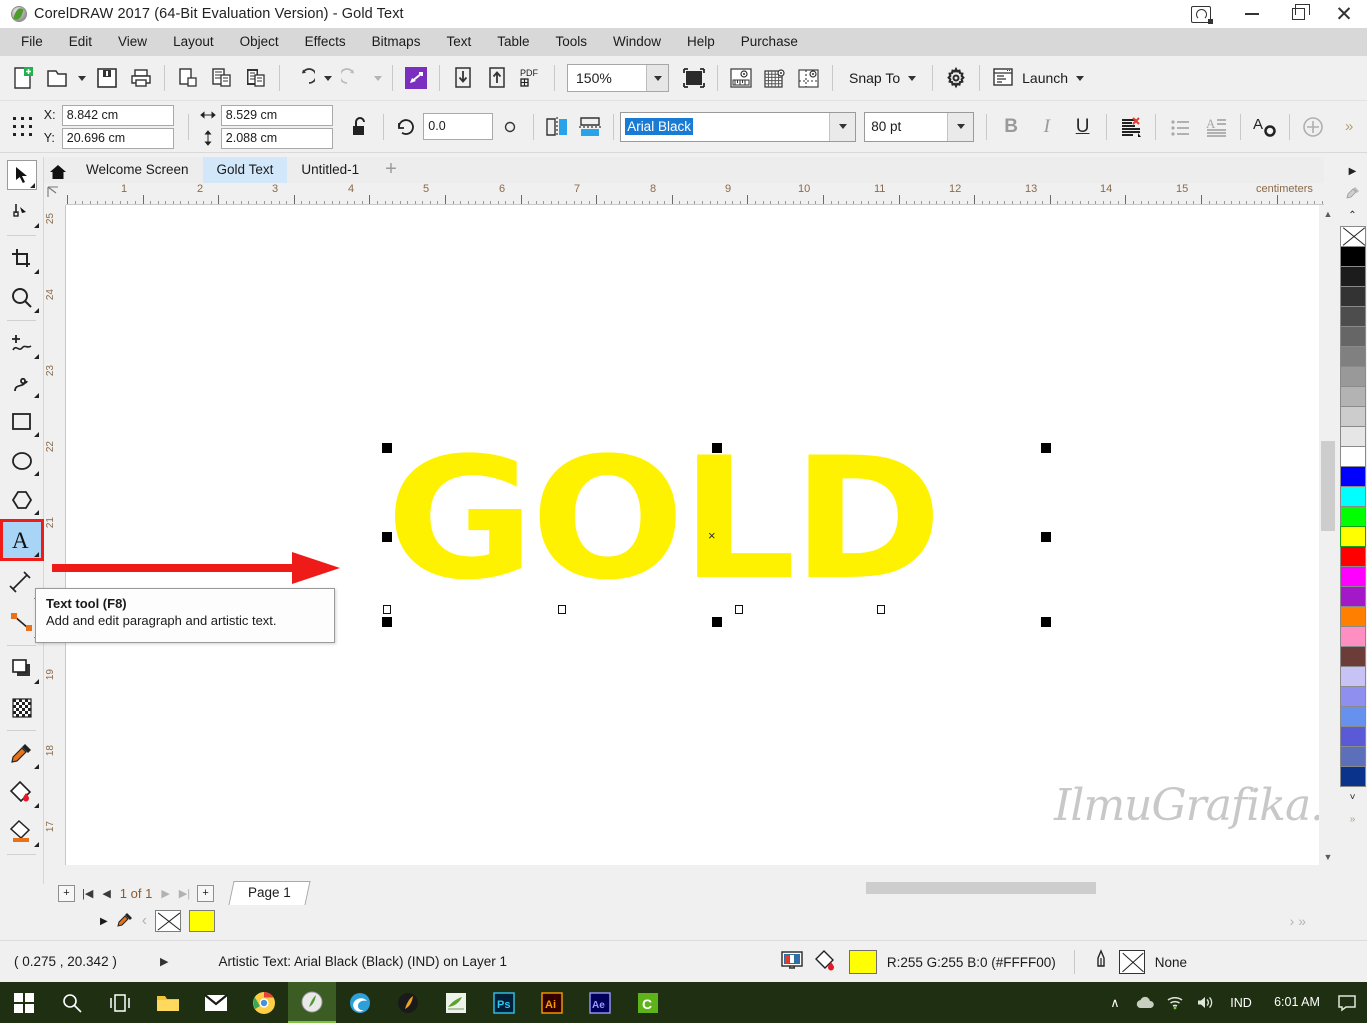 This screenshot has width=1367, height=1023. What do you see at coordinates (22, 792) in the screenshot?
I see `toolbox-interactive-fill-tool` at bounding box center [22, 792].